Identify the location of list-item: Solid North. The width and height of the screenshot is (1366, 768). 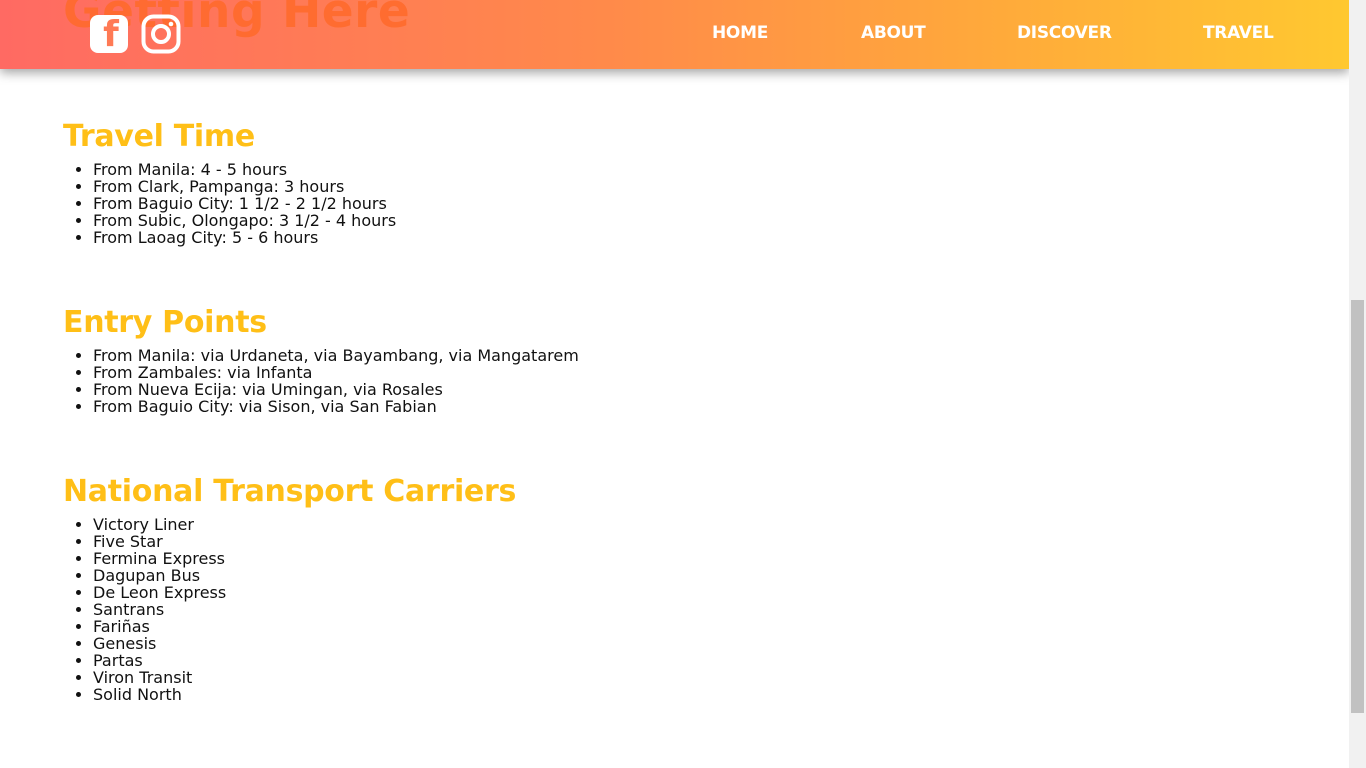
(159, 694).